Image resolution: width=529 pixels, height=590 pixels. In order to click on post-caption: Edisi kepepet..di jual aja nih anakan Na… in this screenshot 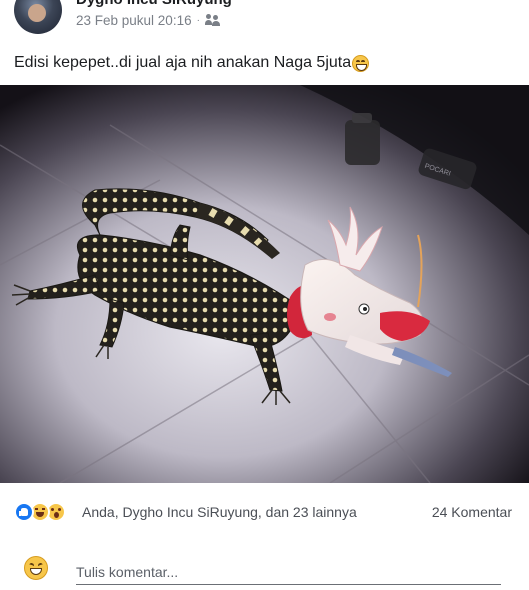, I will do `click(183, 62)`.